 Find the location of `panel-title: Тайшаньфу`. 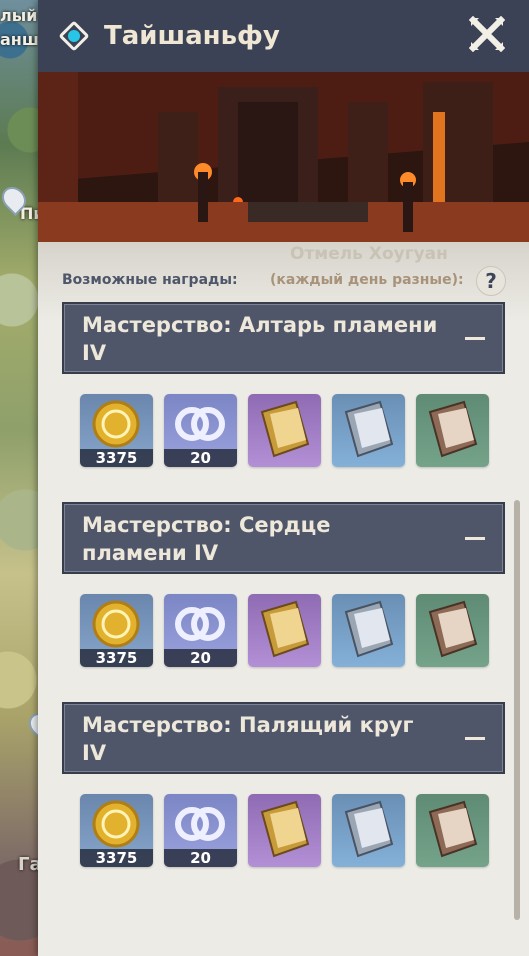

panel-title: Тайшаньфу is located at coordinates (192, 36).